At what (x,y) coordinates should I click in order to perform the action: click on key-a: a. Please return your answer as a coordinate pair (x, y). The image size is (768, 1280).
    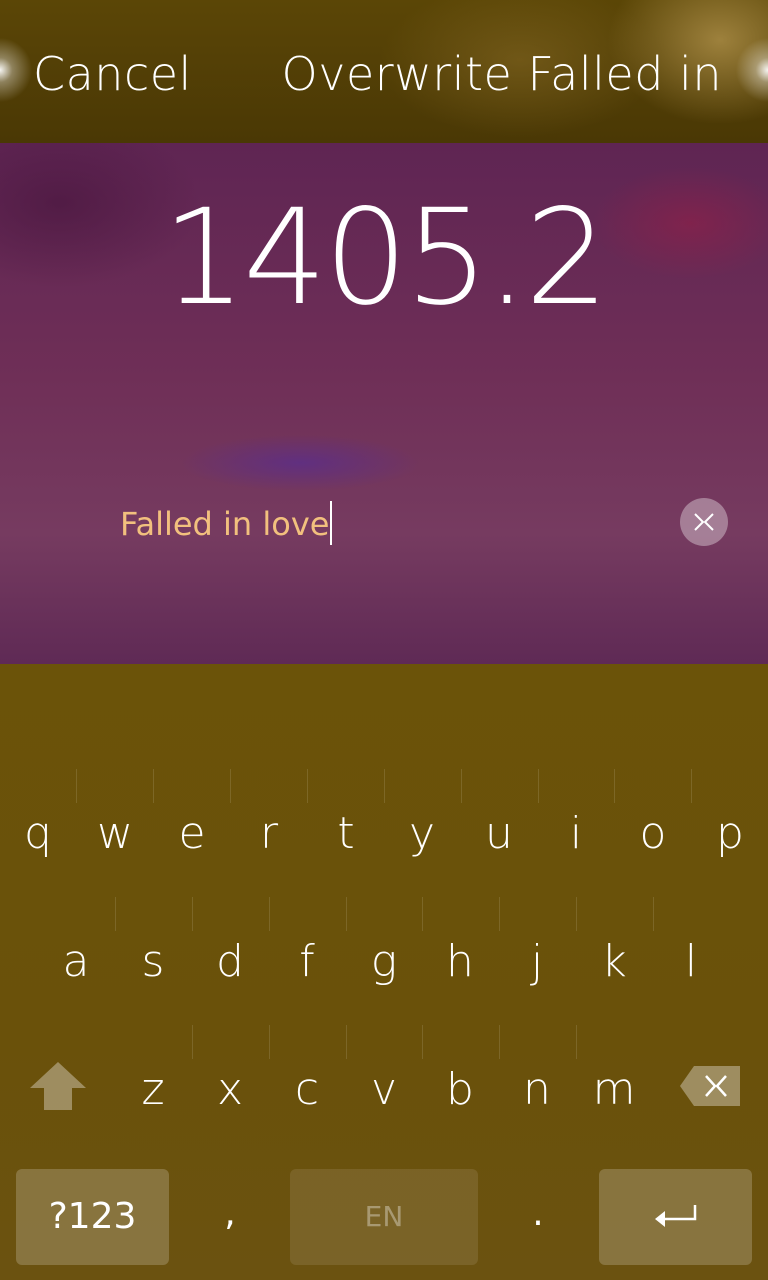
    Looking at the image, I should click on (76, 962).